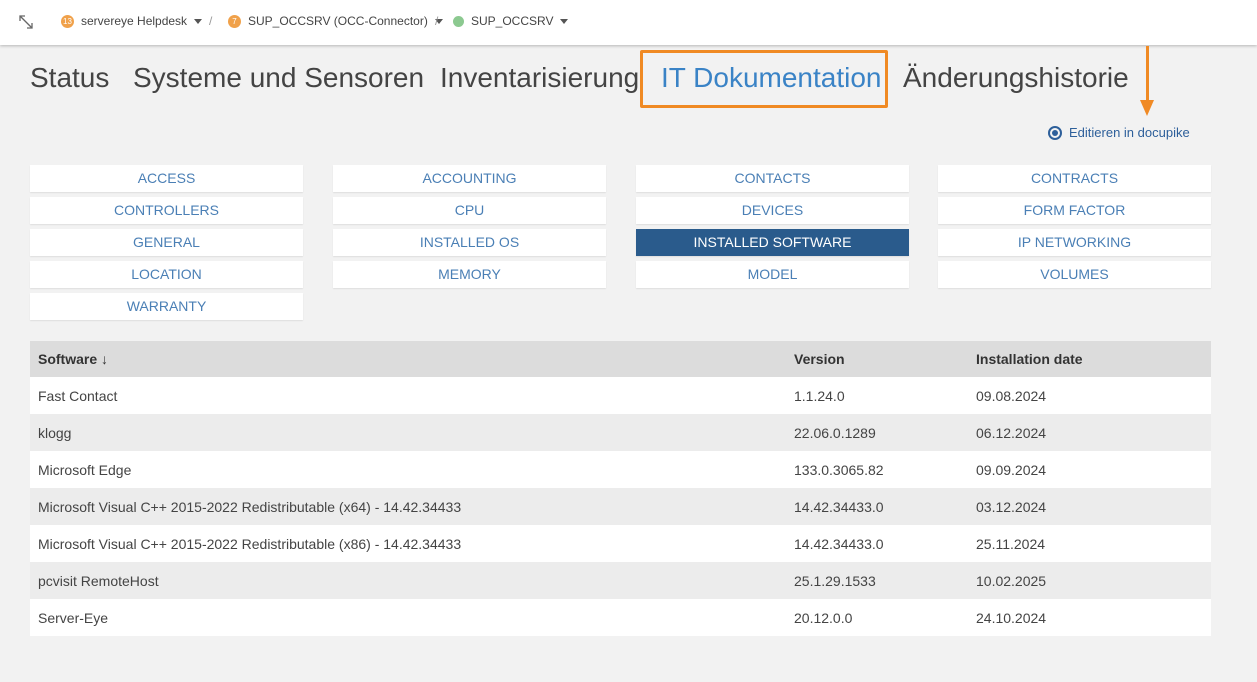 This screenshot has height=682, width=1257. I want to click on cell-version: 25.1.29.1533, so click(835, 581).